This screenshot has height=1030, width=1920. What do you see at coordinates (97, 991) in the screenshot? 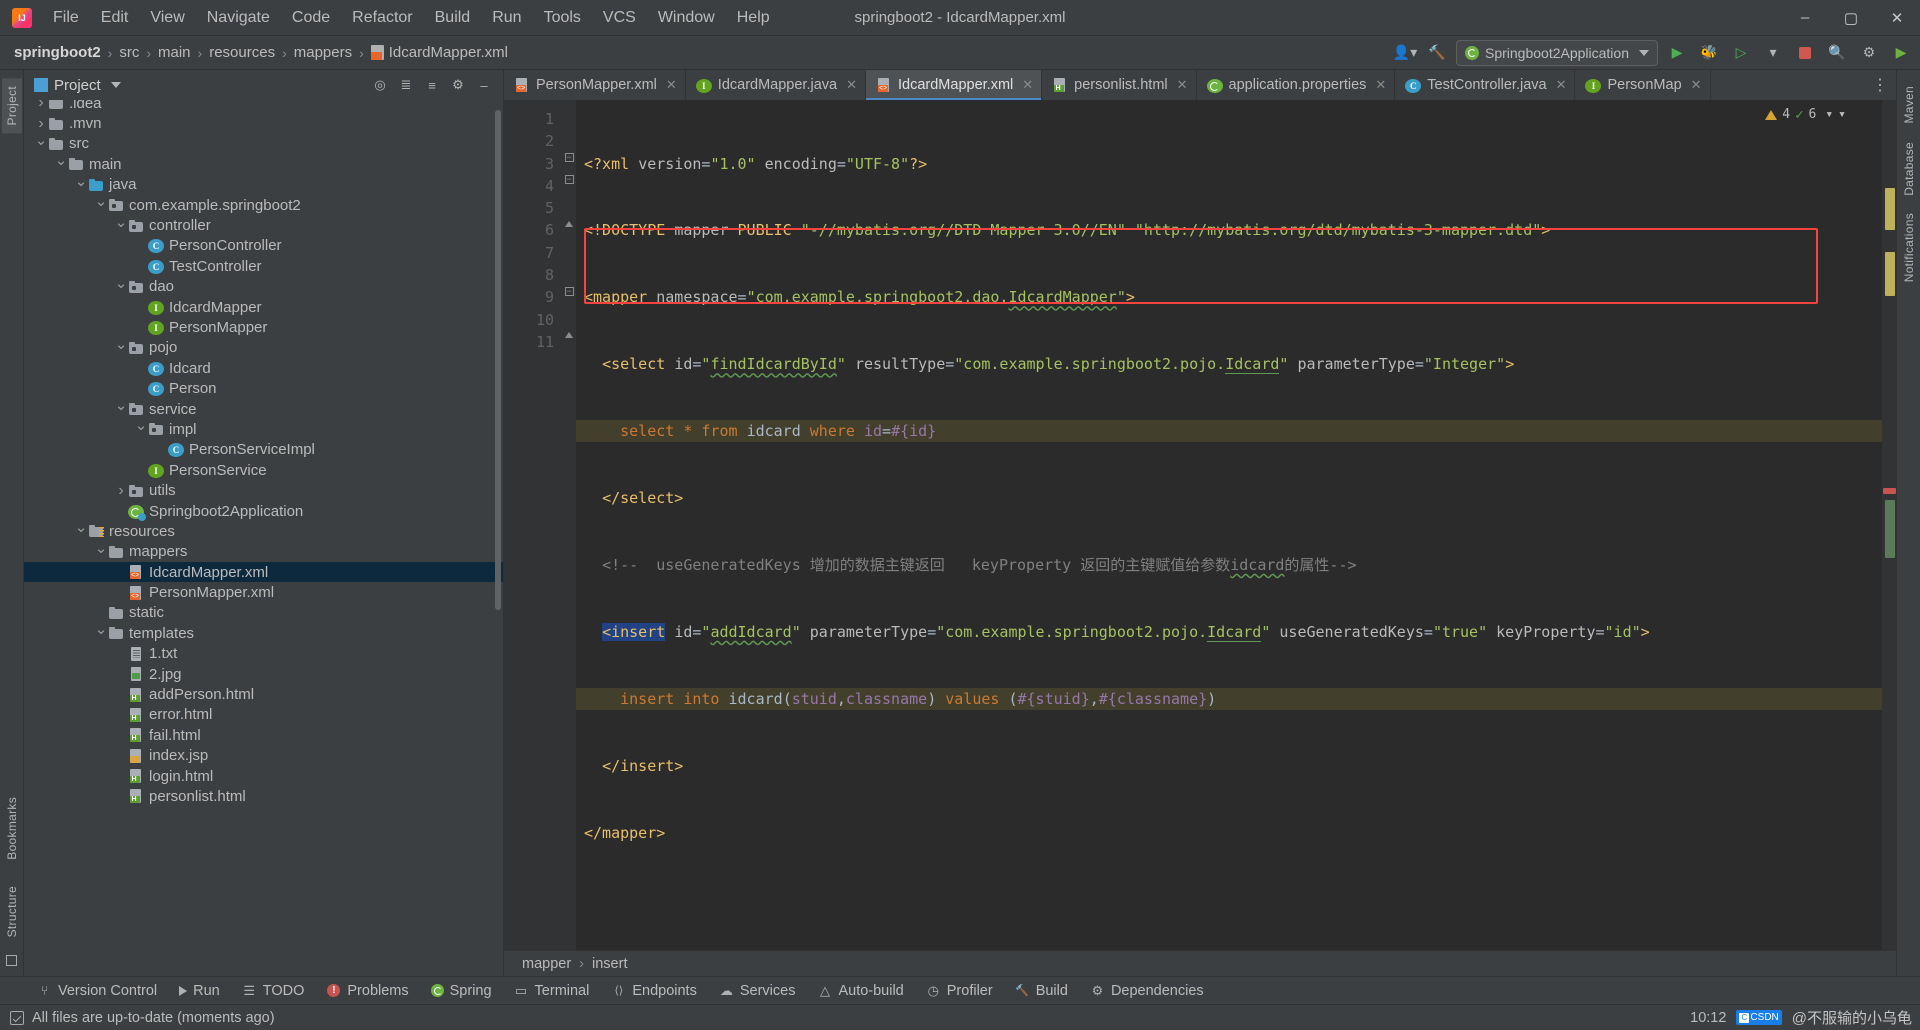
I see `bottom-tool-version-control: Version Control` at bounding box center [97, 991].